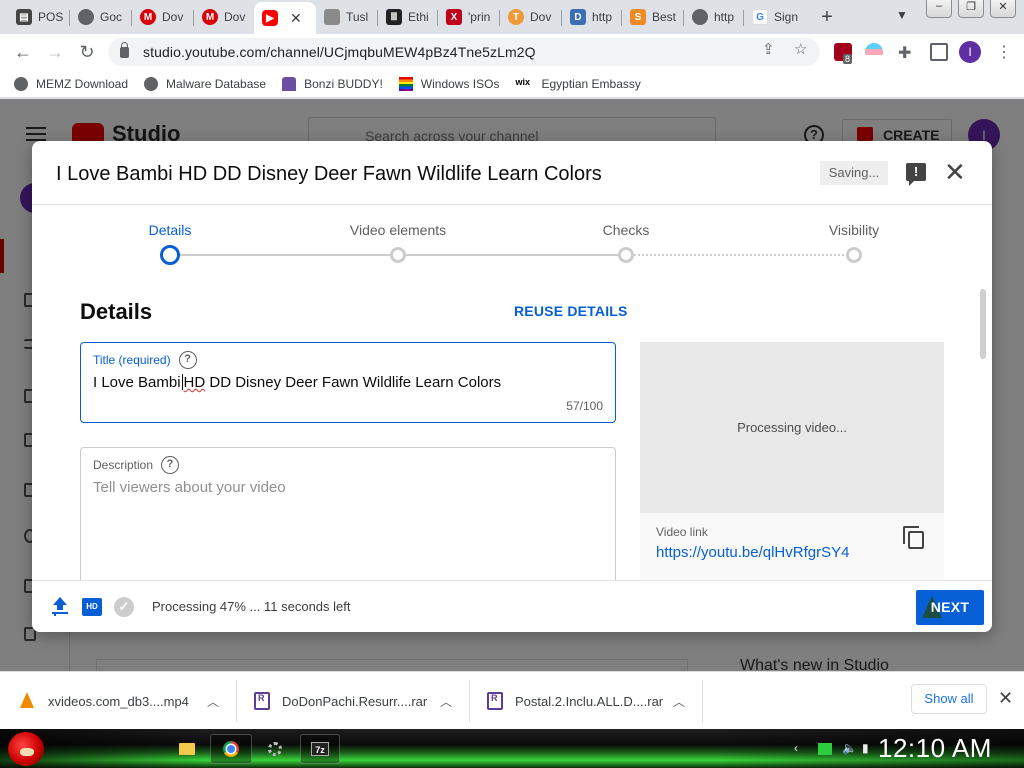 Image resolution: width=1024 pixels, height=768 pixels. Describe the element at coordinates (849, 748) in the screenshot. I see `volume-icon: 🔈` at that location.